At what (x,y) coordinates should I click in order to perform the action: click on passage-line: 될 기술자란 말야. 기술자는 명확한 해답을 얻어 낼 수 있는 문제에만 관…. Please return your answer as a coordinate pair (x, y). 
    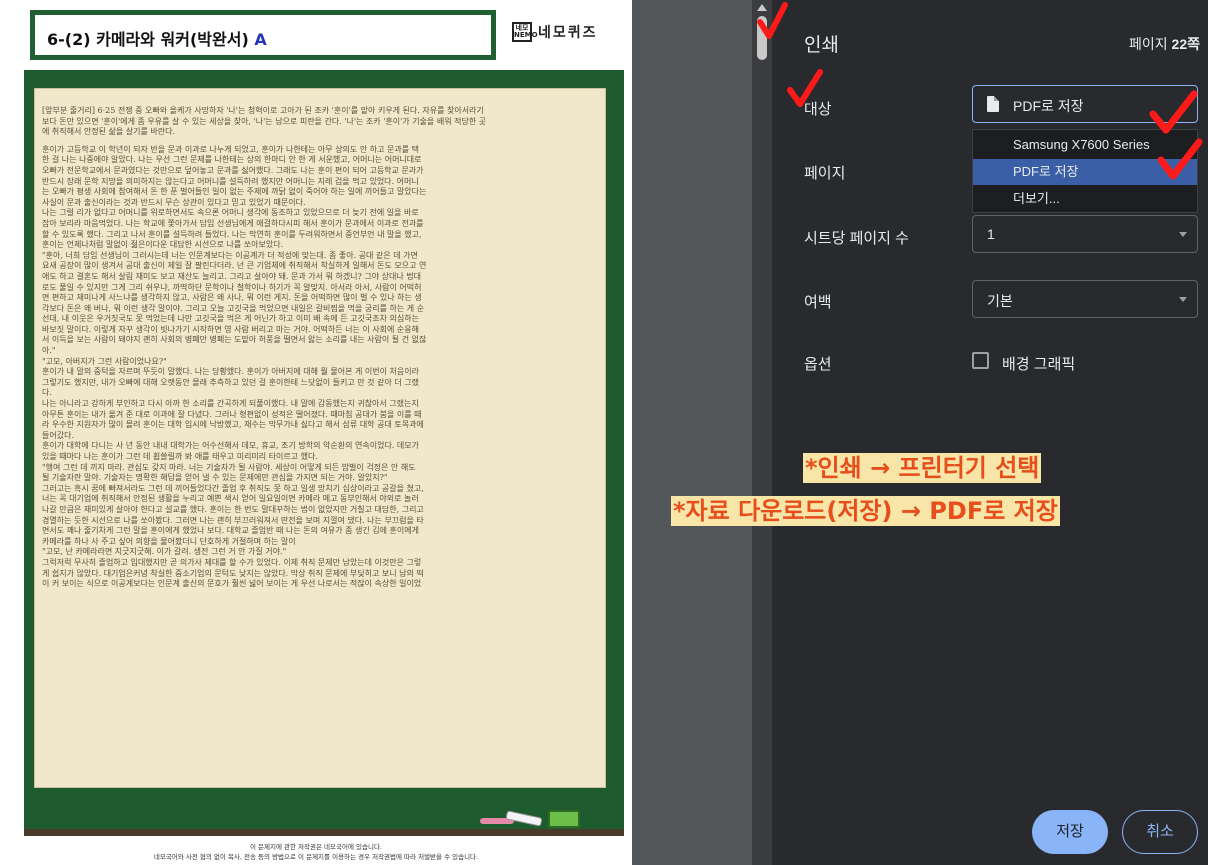
    Looking at the image, I should click on (215, 478).